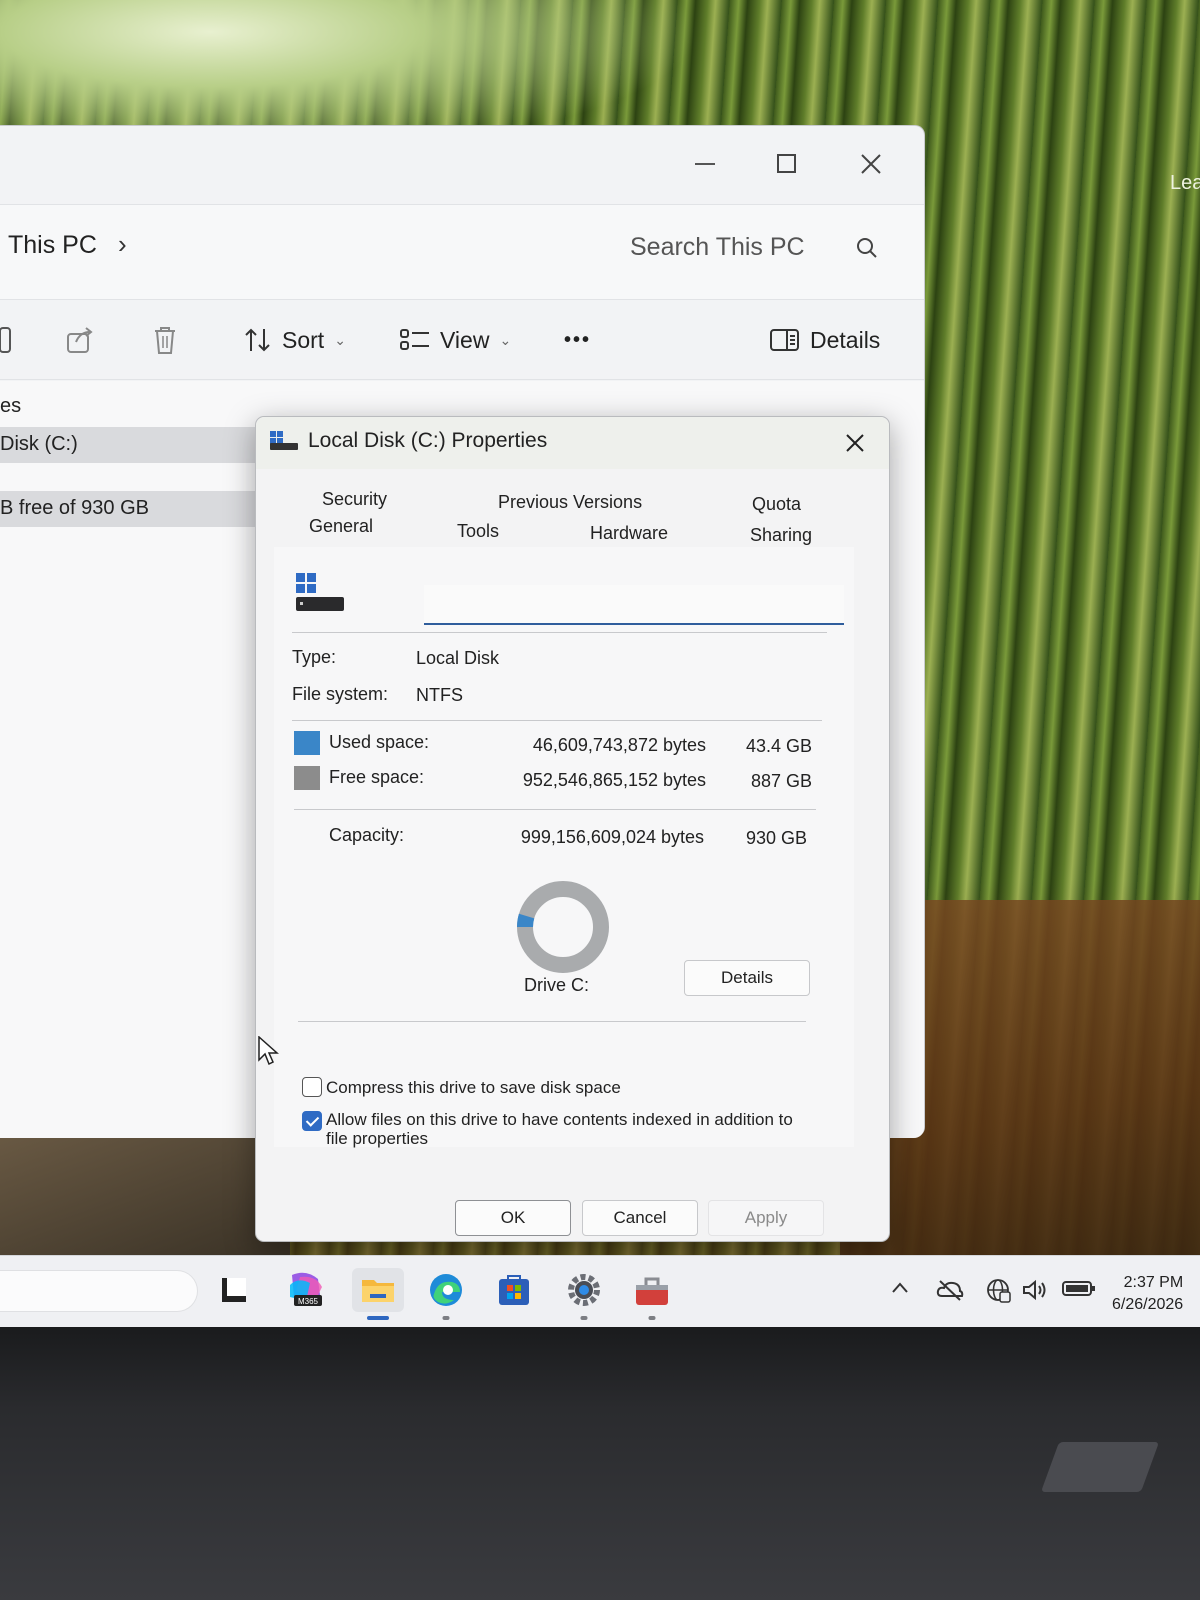 This screenshot has width=1200, height=1600. I want to click on terminal-icon, so click(234, 1290).